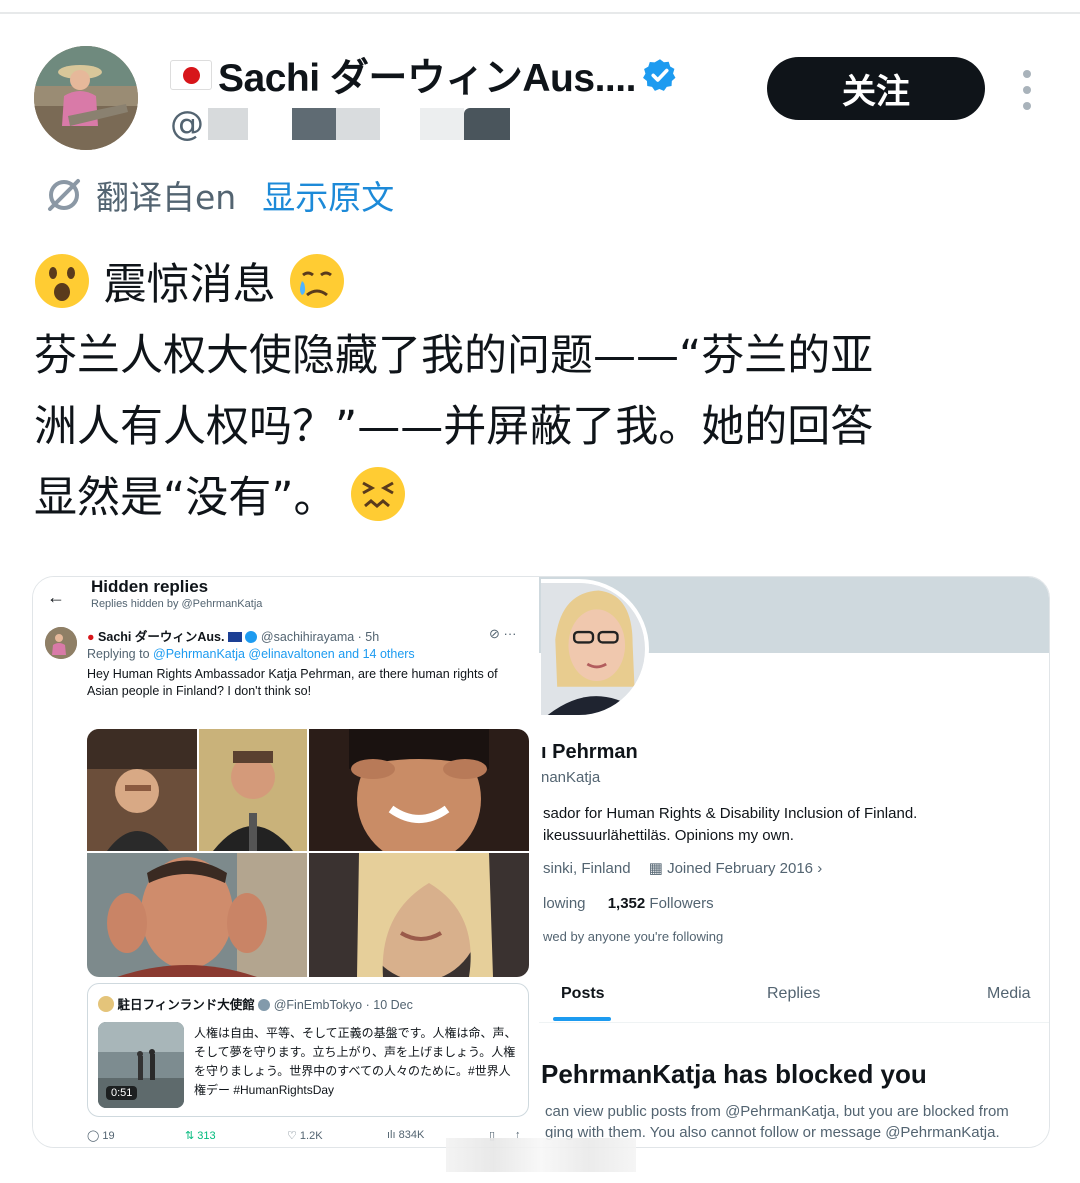 The width and height of the screenshot is (1080, 1183). What do you see at coordinates (187, 124) in the screenshot?
I see `handle: @` at bounding box center [187, 124].